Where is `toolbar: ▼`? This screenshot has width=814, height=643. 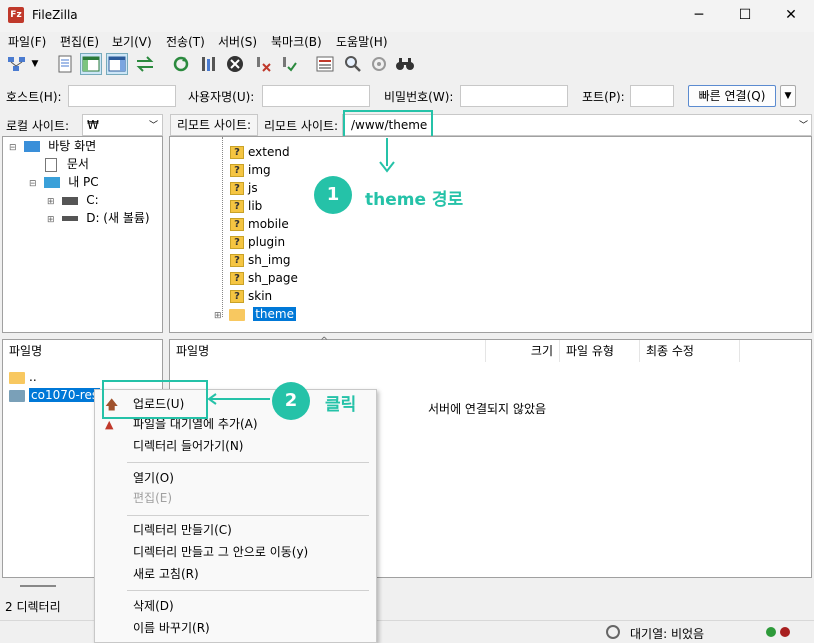
toolbar: ▼ is located at coordinates (407, 65).